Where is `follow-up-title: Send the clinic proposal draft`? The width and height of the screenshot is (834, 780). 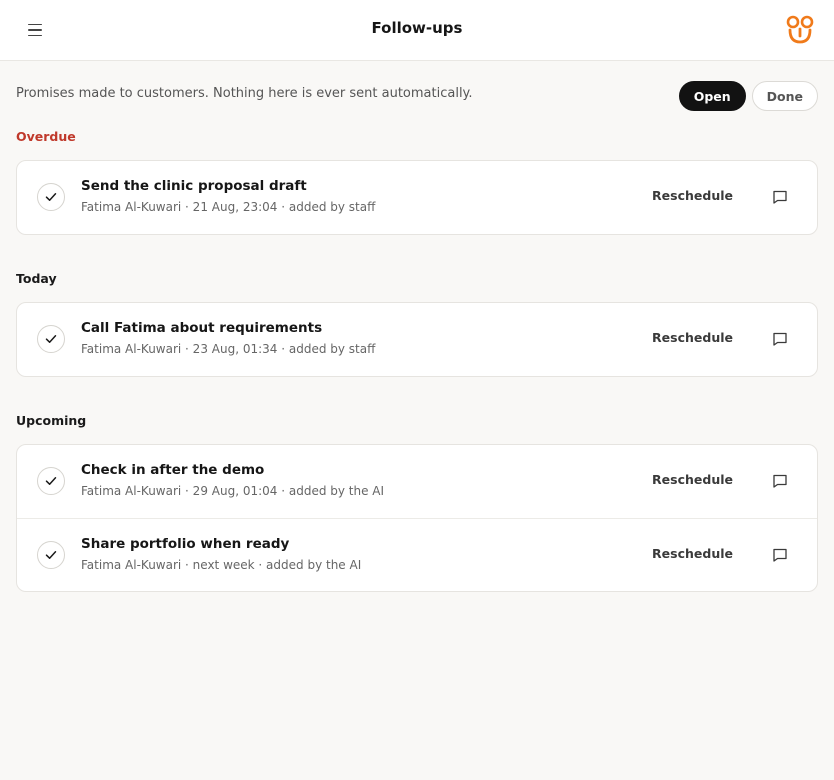 follow-up-title: Send the clinic proposal draft is located at coordinates (194, 186).